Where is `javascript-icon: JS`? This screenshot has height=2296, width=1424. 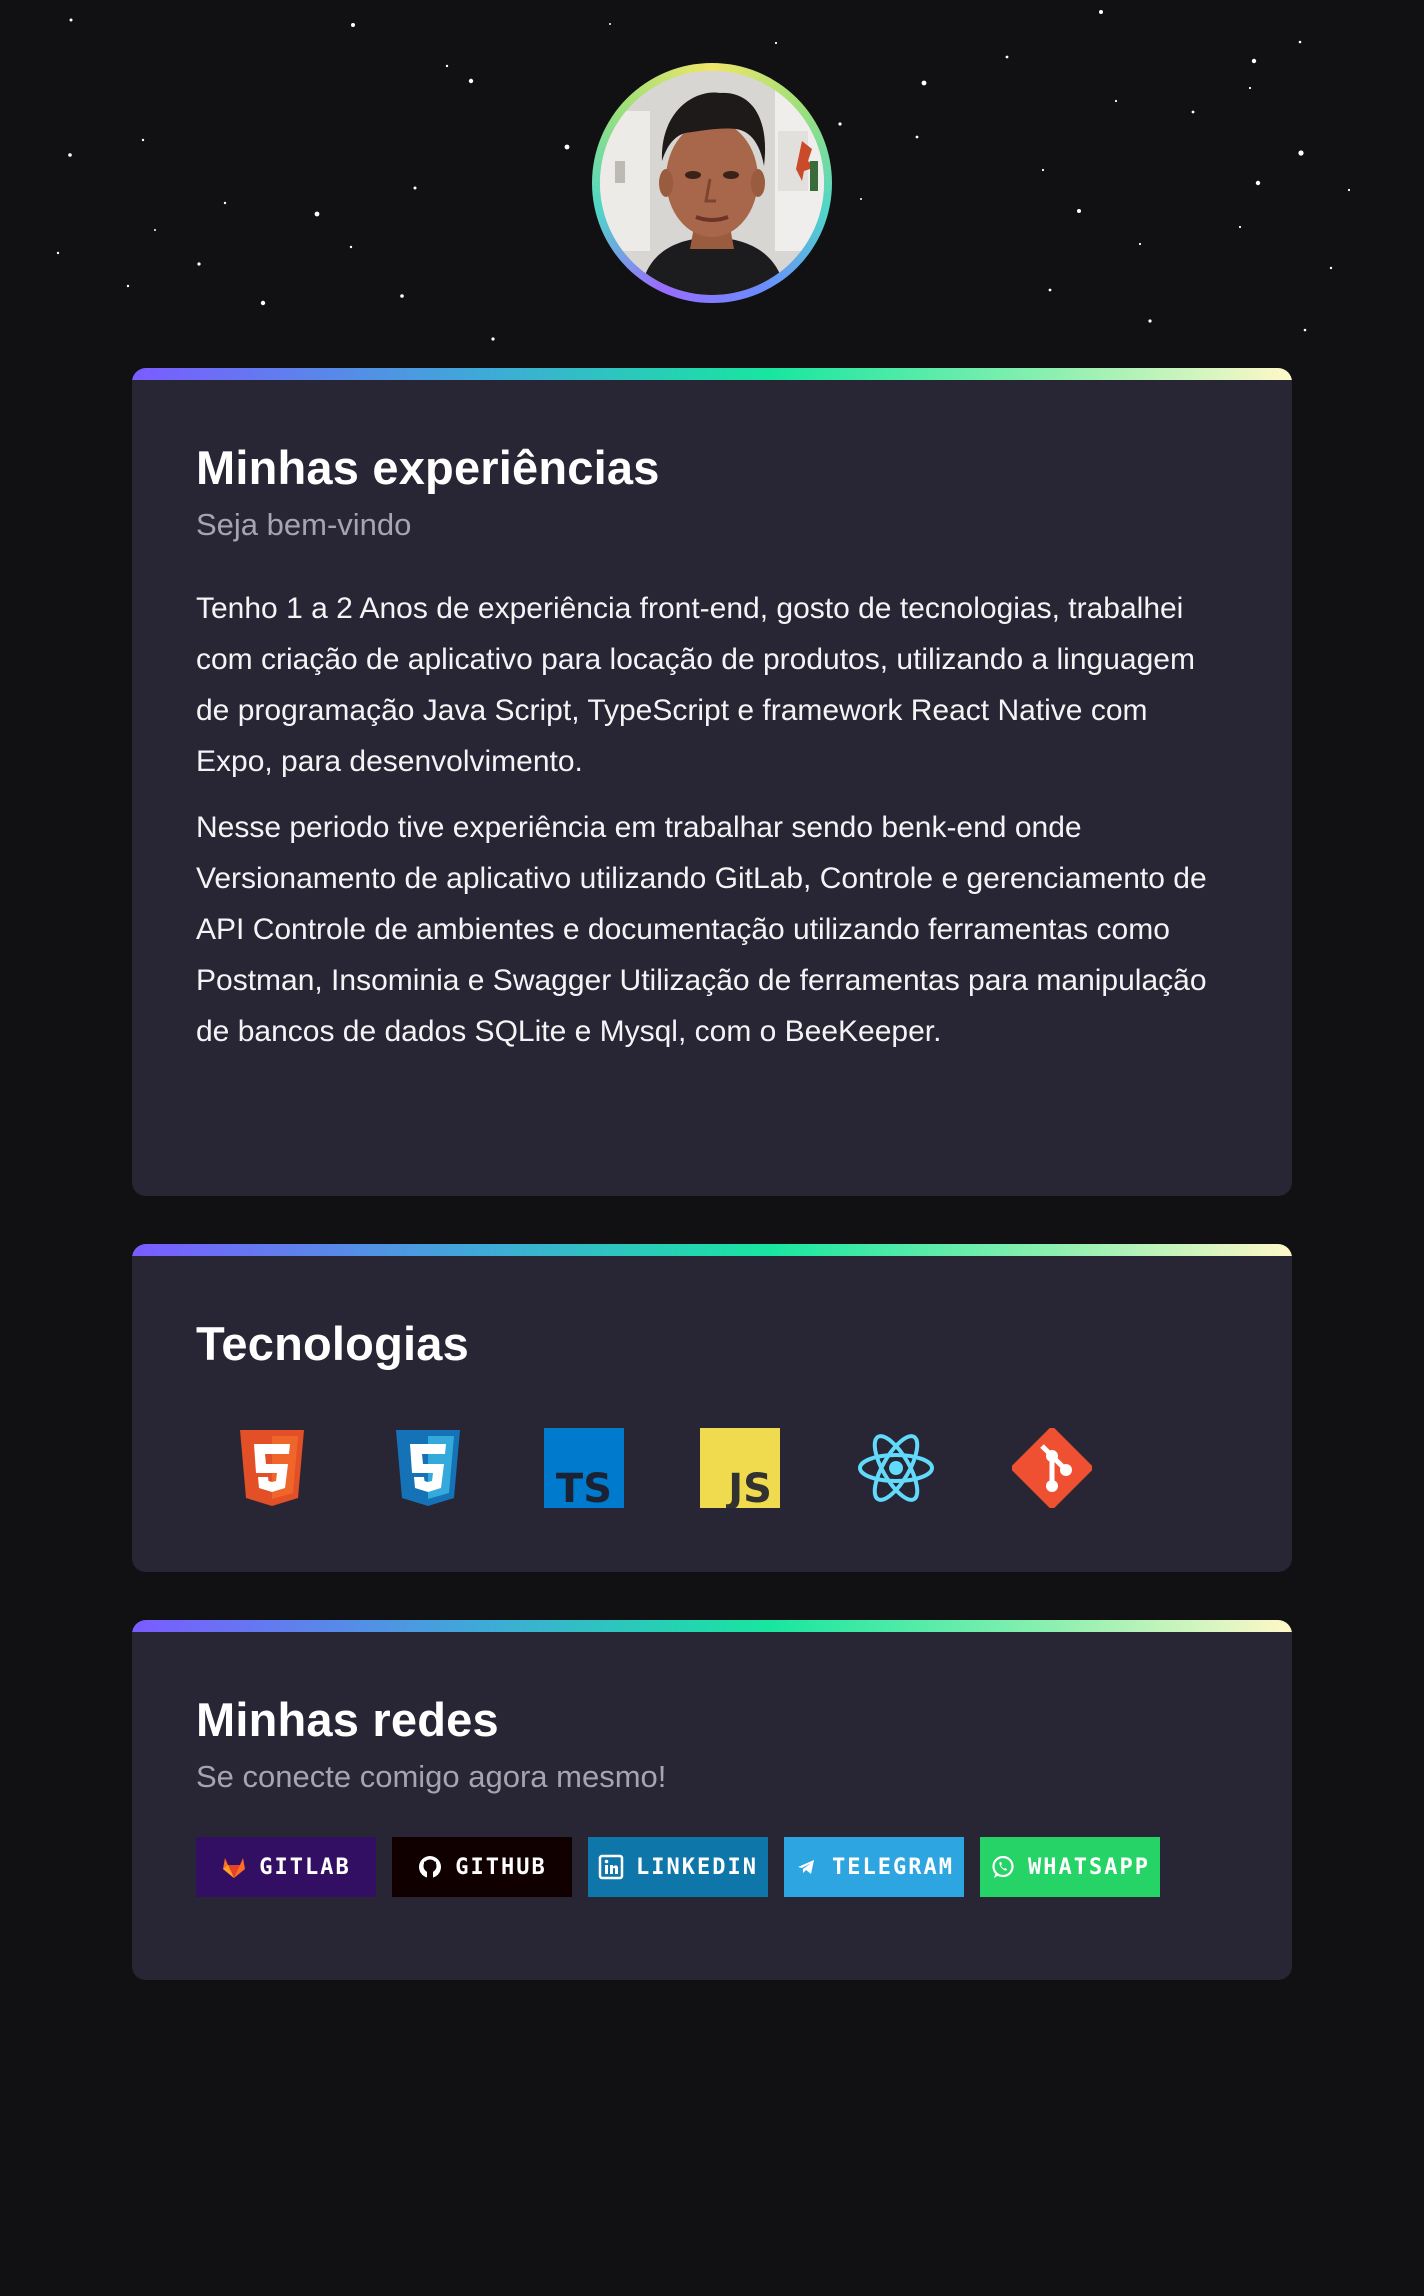
javascript-icon: JS is located at coordinates (740, 1468).